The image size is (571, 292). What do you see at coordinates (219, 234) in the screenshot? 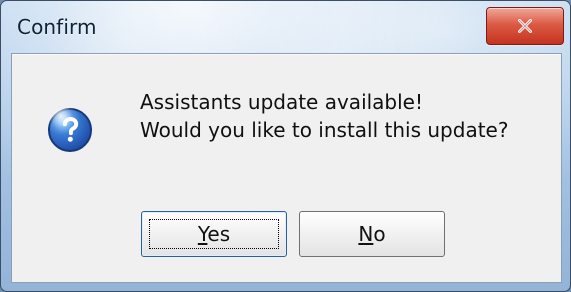
I see `yes-rest: es` at bounding box center [219, 234].